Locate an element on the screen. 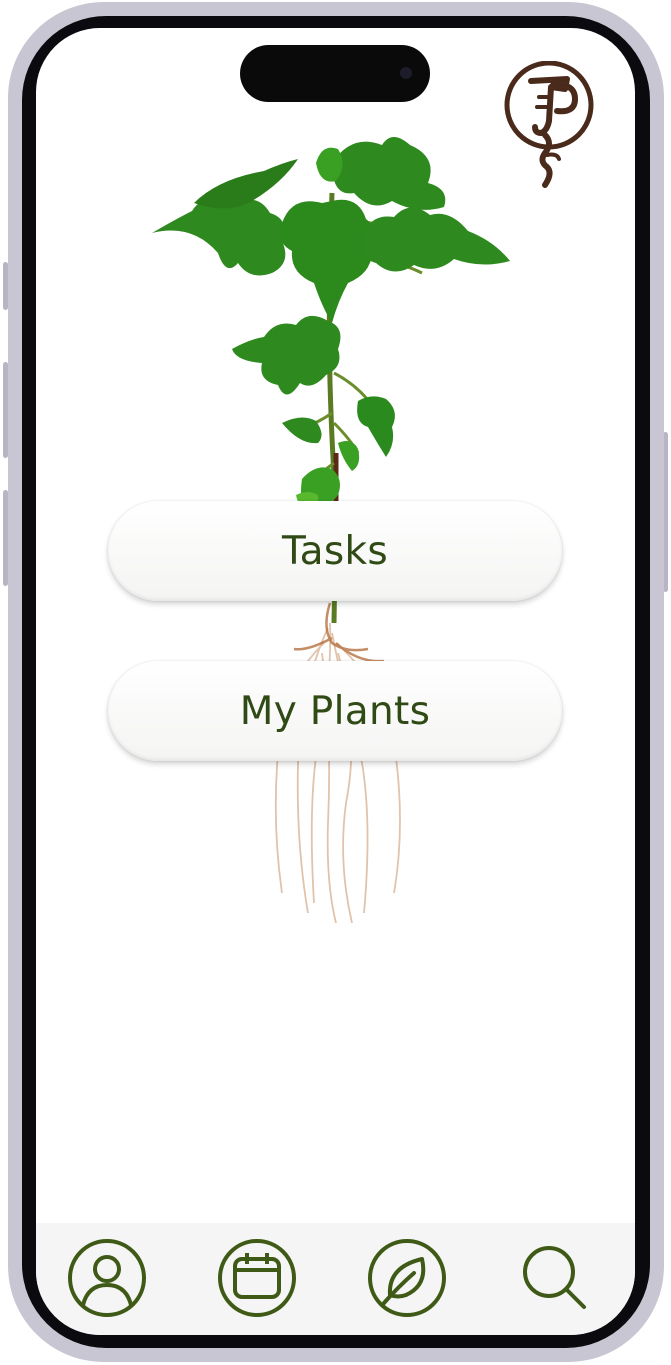  search-icon is located at coordinates (554, 1277).